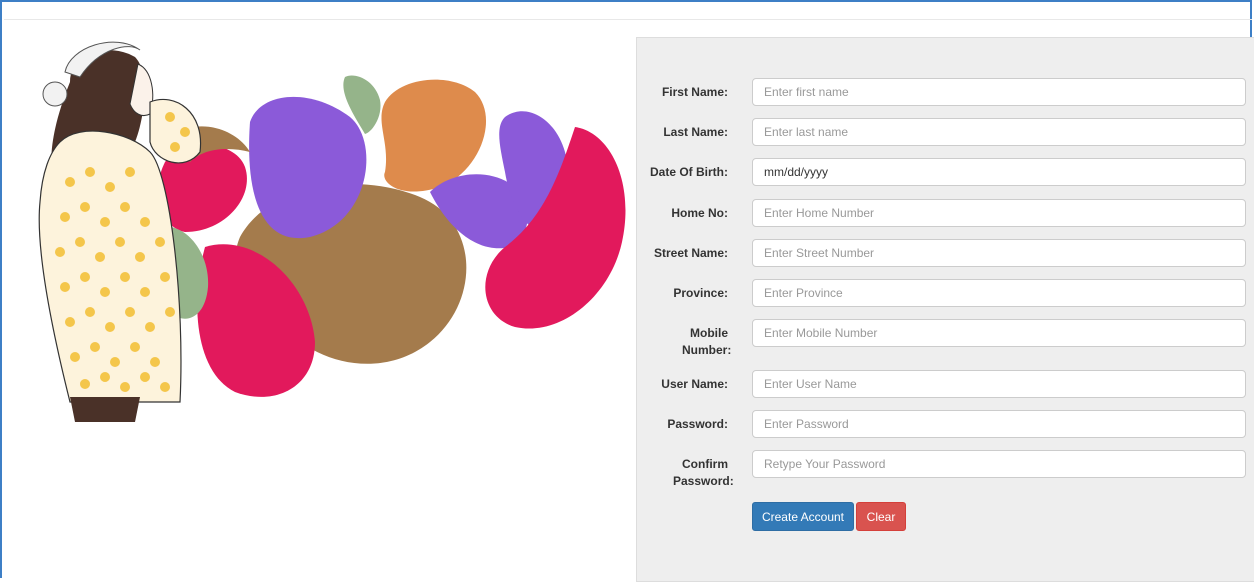 This screenshot has height=582, width=1254. What do you see at coordinates (703, 472) in the screenshot?
I see `confirm-password-label: Confirm Password:` at bounding box center [703, 472].